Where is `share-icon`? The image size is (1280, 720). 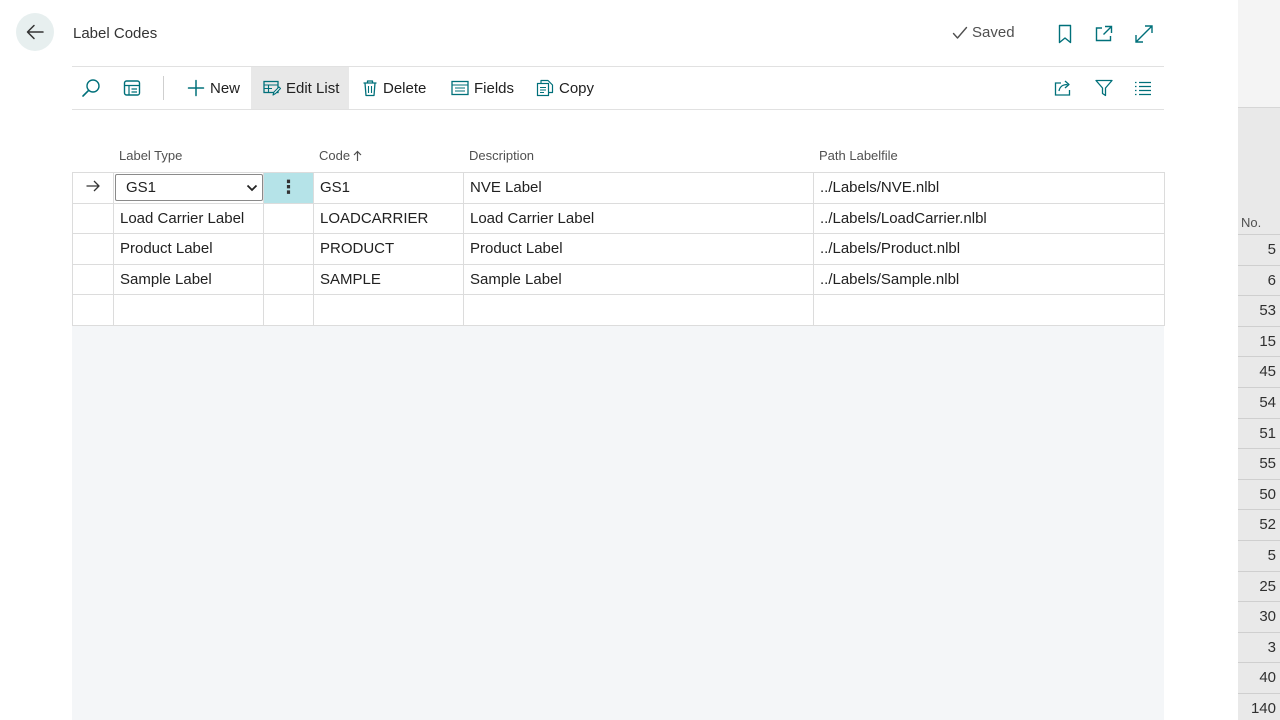
share-icon is located at coordinates (1062, 88).